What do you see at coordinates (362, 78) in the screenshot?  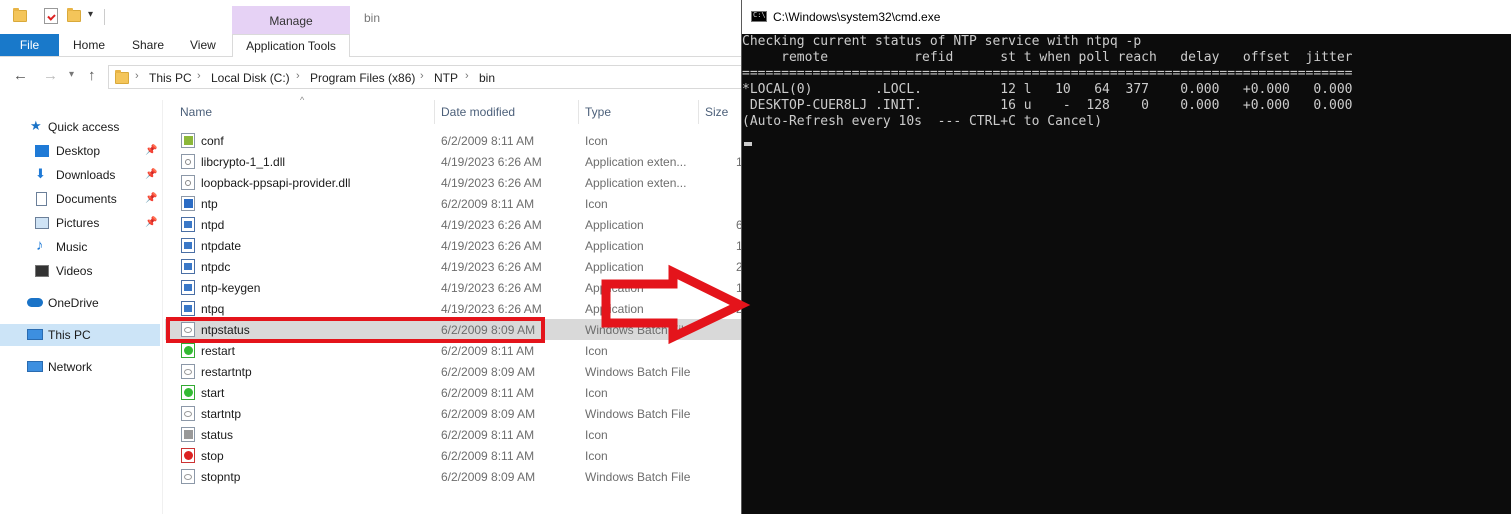 I see `breadcrumb-program-files: Program Files (x86)` at bounding box center [362, 78].